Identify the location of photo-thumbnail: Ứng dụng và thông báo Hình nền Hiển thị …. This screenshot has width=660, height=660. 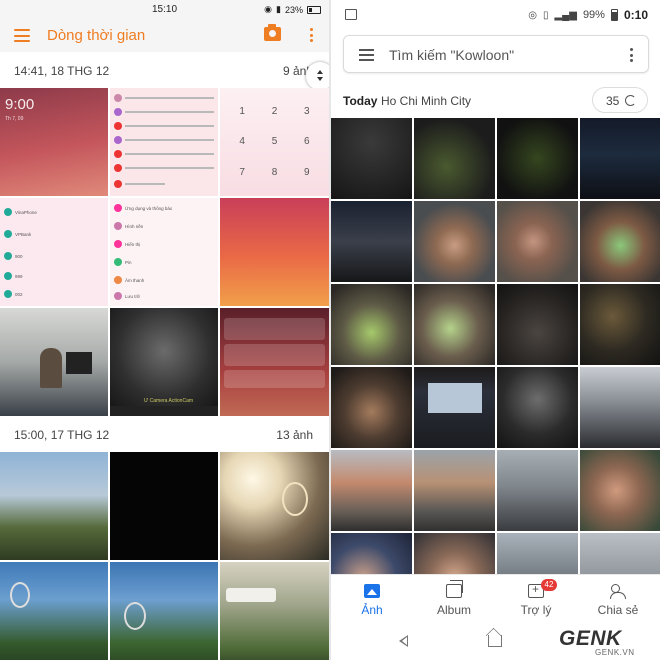
(164, 252).